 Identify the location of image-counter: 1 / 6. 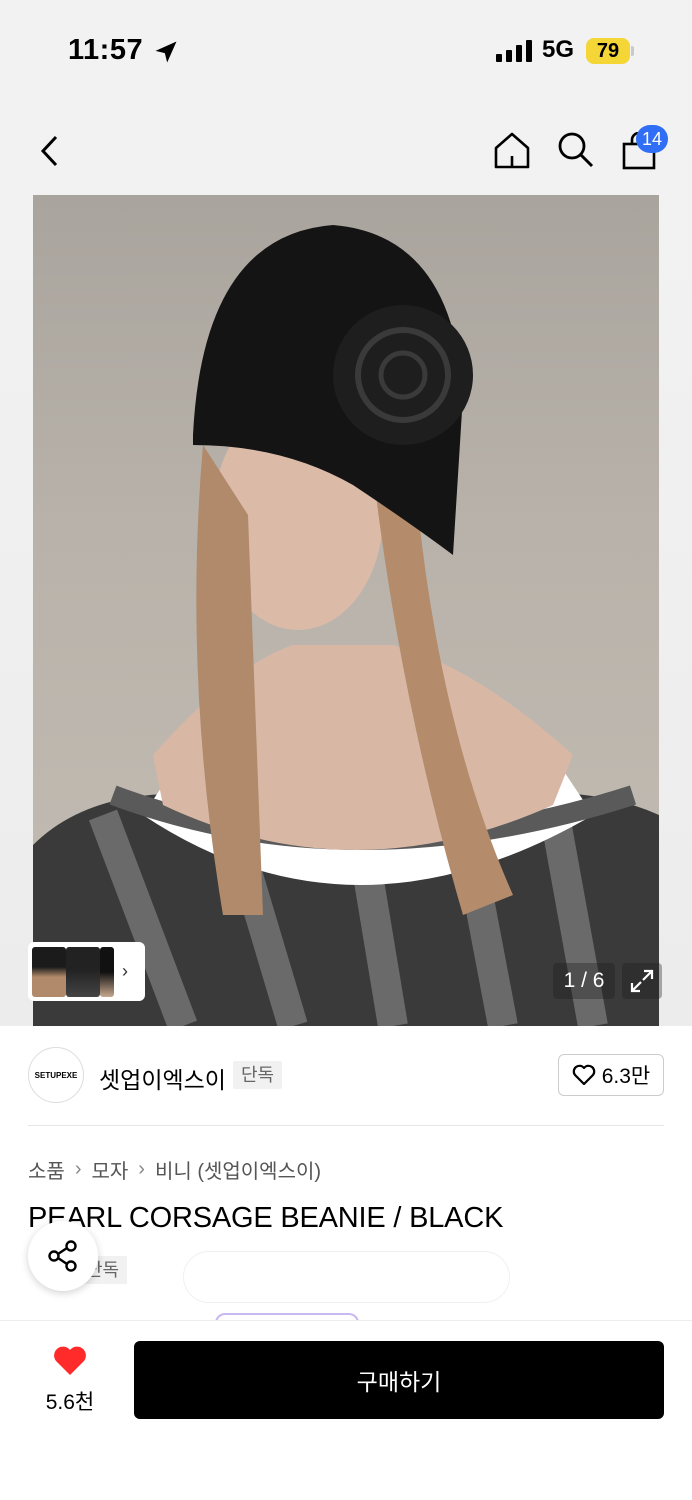
(584, 981).